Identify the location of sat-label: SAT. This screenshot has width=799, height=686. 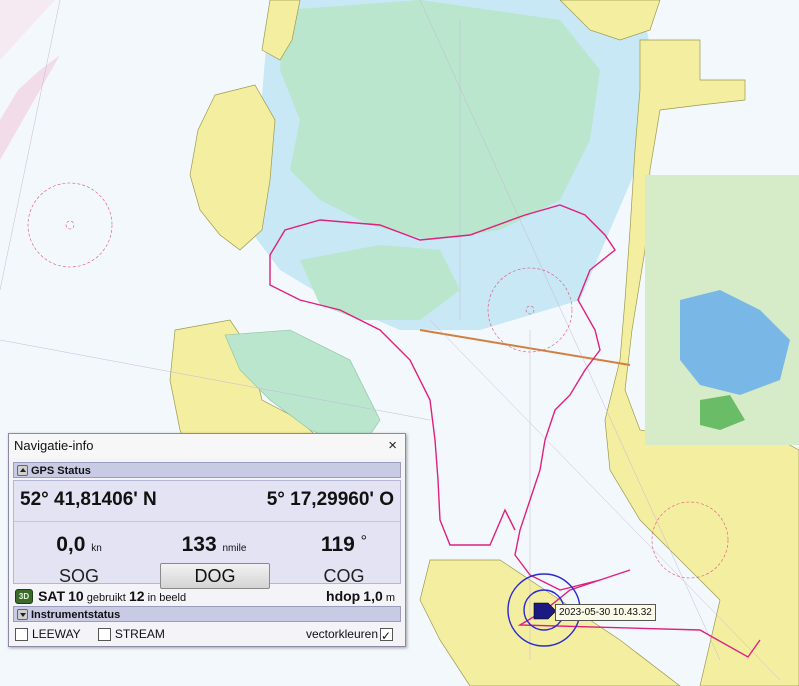
(52, 596).